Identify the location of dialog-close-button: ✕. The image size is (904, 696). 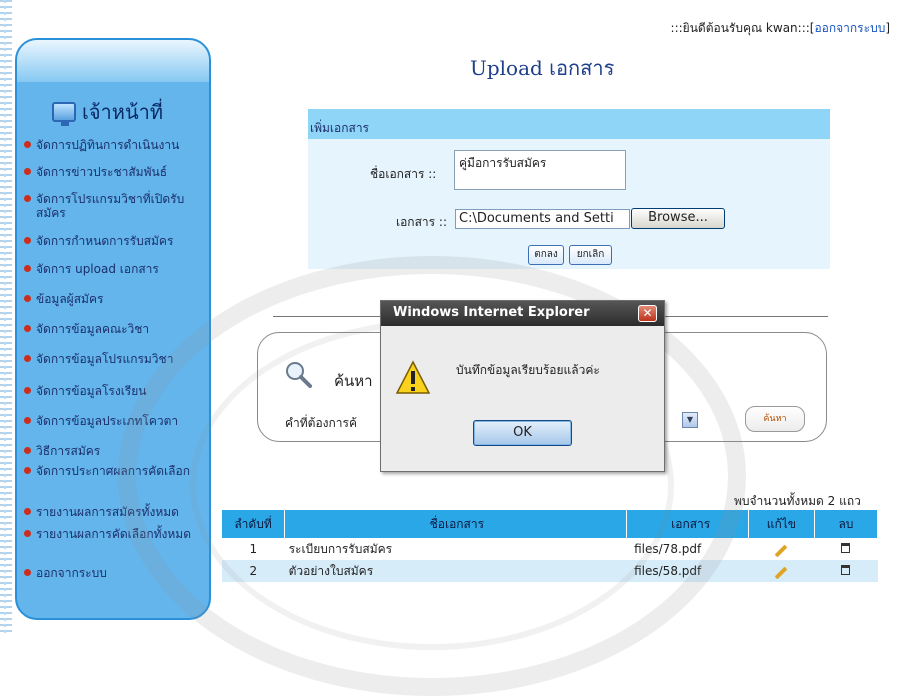
(647, 313).